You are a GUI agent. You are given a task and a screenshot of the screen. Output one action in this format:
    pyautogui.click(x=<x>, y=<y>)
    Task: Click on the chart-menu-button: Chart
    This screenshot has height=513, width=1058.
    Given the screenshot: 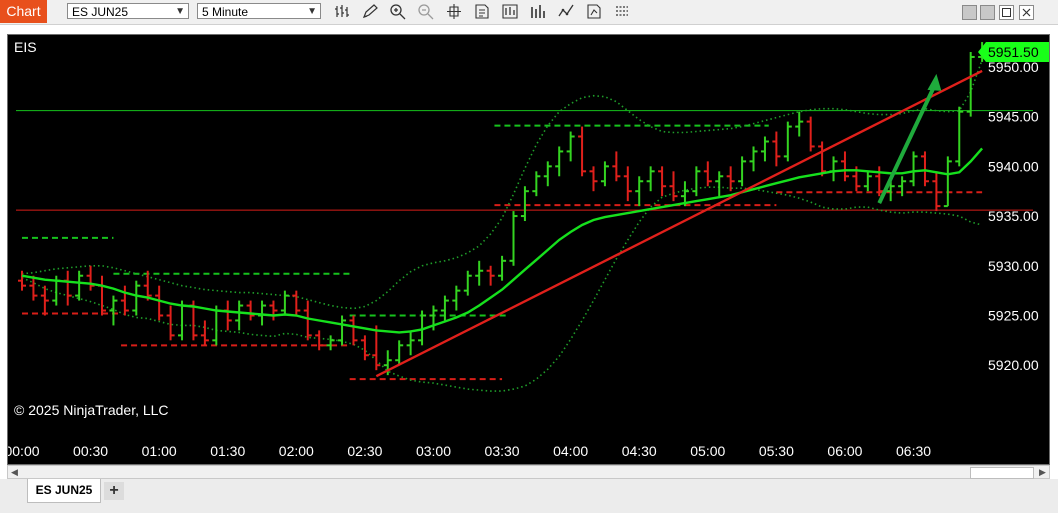 What is the action you would take?
    pyautogui.click(x=23, y=11)
    